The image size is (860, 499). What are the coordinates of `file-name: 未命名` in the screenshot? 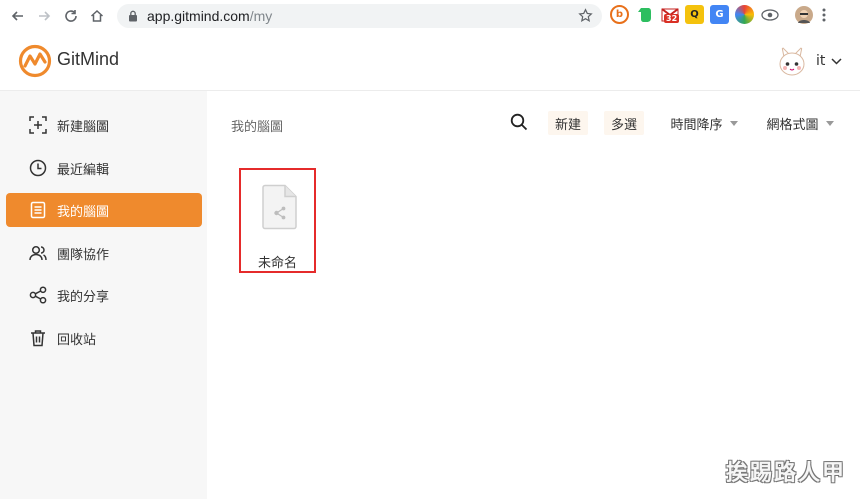 It's located at (277, 263).